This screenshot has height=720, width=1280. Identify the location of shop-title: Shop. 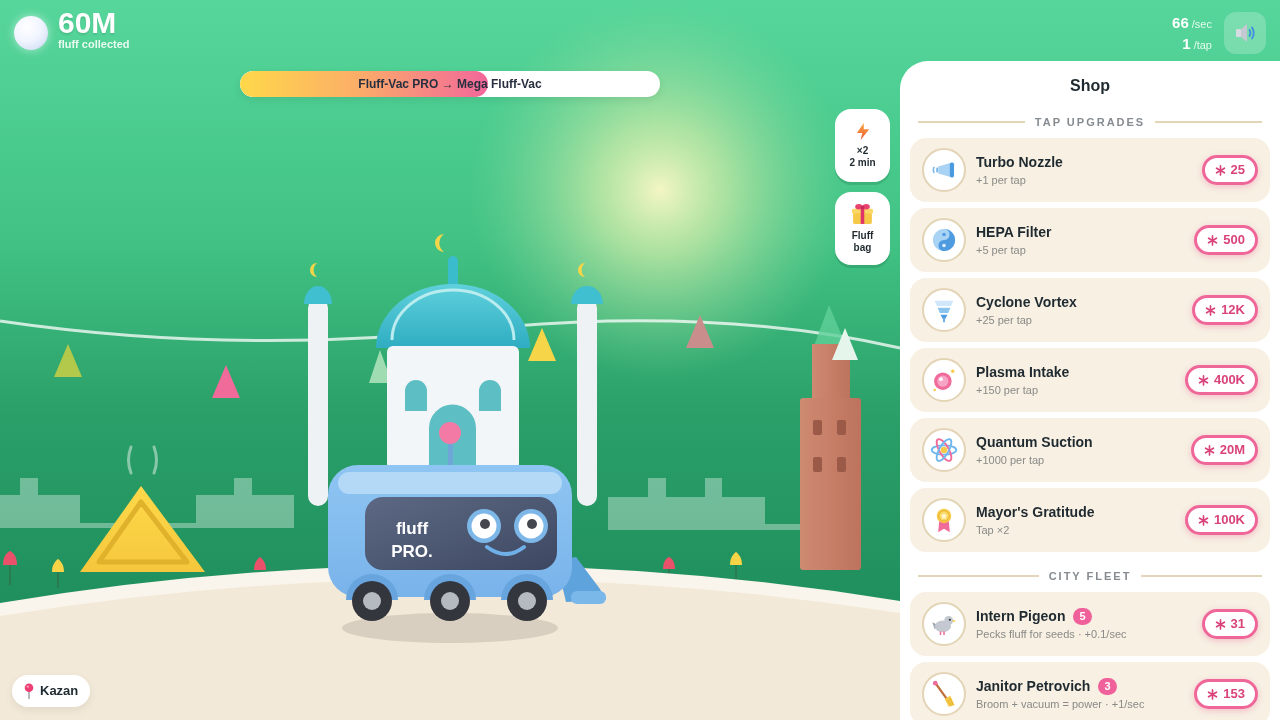
(1090, 86).